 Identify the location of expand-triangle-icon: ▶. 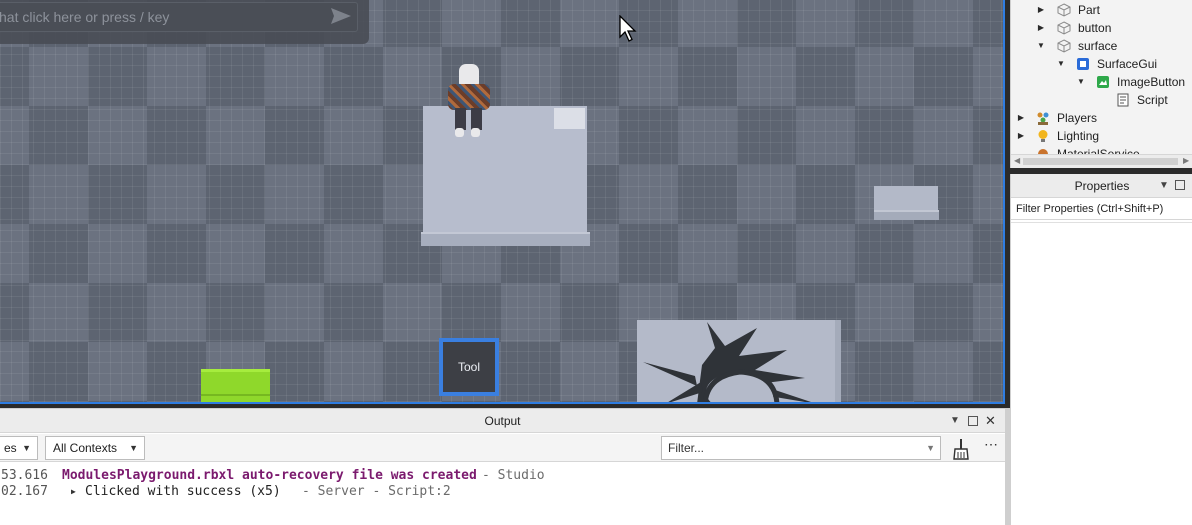
(73, 492).